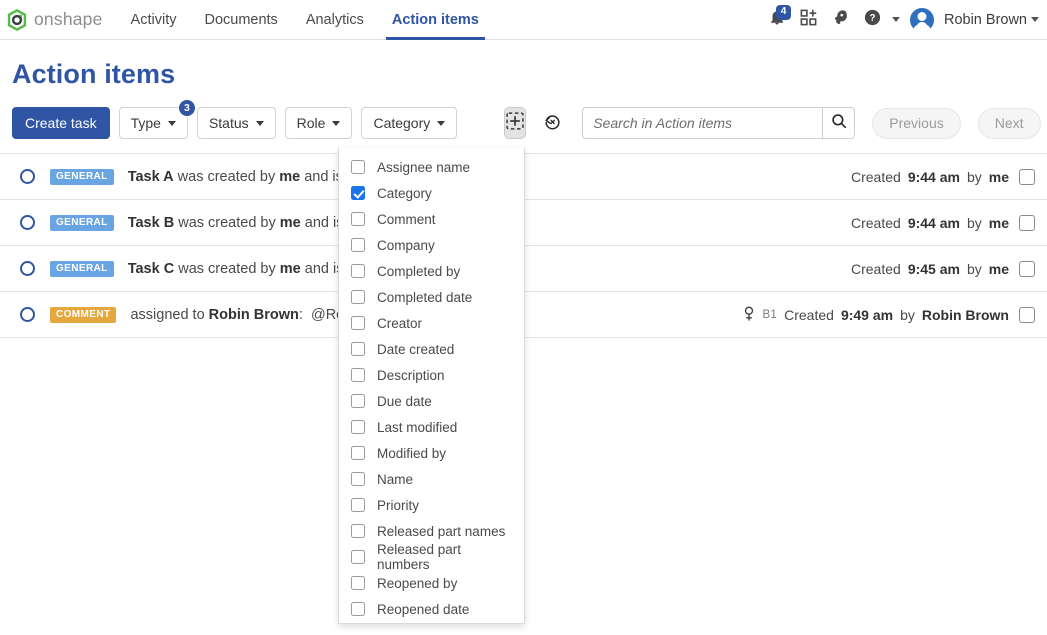  What do you see at coordinates (431, 453) in the screenshot?
I see `column-option-modified-by: Modified by` at bounding box center [431, 453].